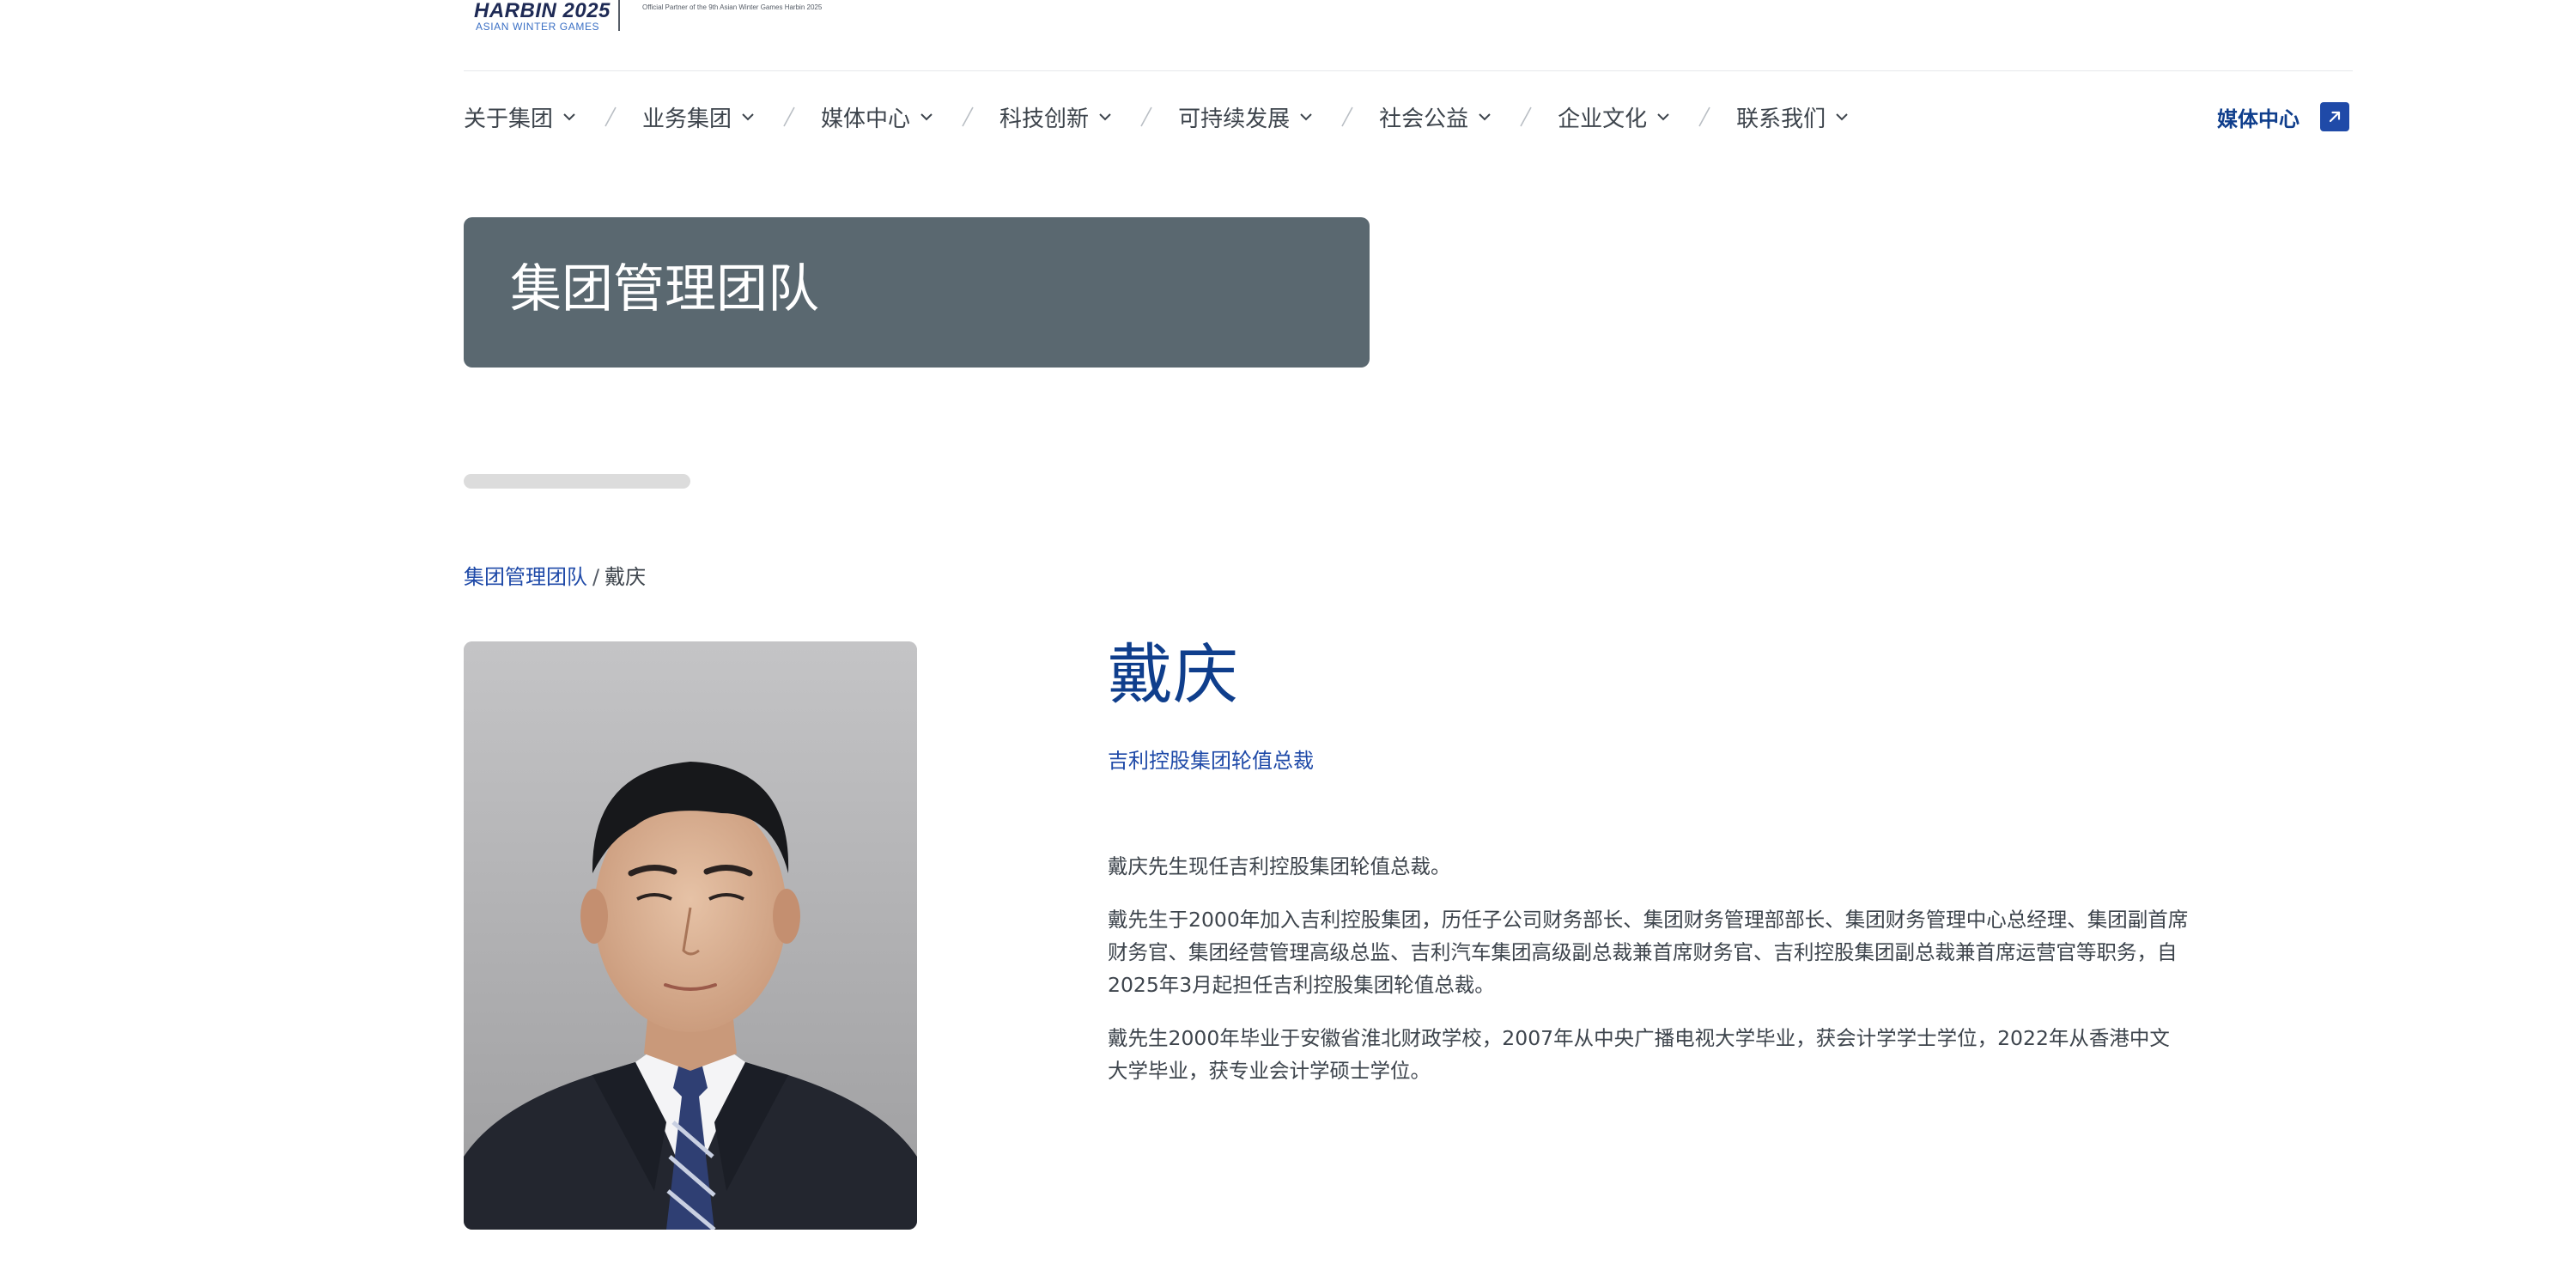 The height and width of the screenshot is (1288, 2576). Describe the element at coordinates (543, 11) in the screenshot. I see `event-logo-title: HARBIN 2025` at that location.